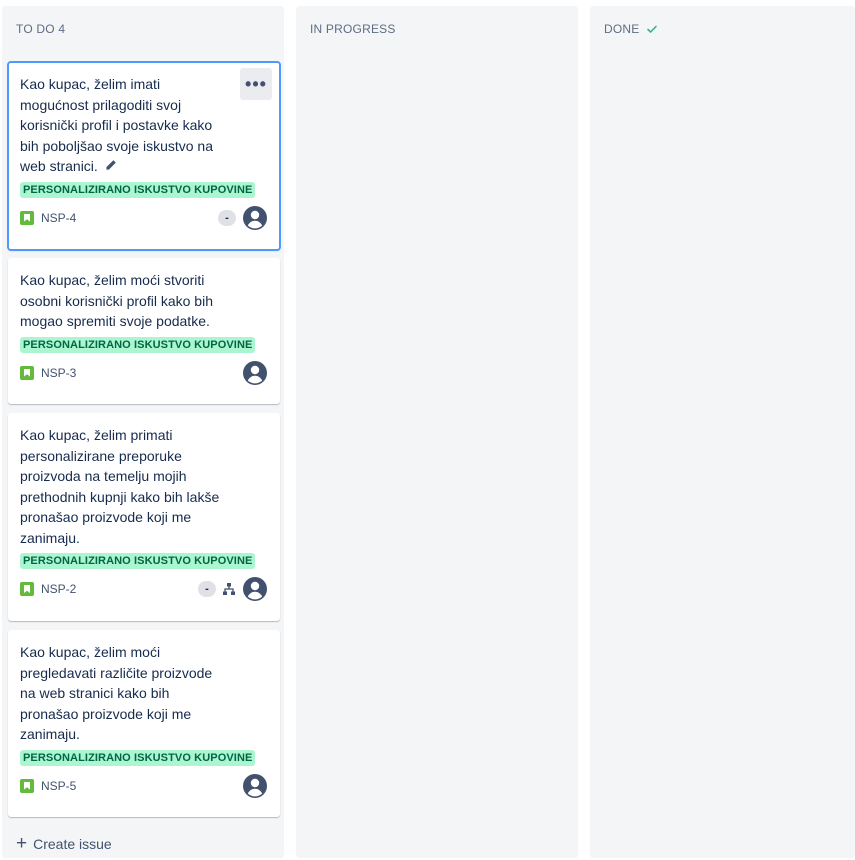  I want to click on plus-icon: +, so click(22, 843).